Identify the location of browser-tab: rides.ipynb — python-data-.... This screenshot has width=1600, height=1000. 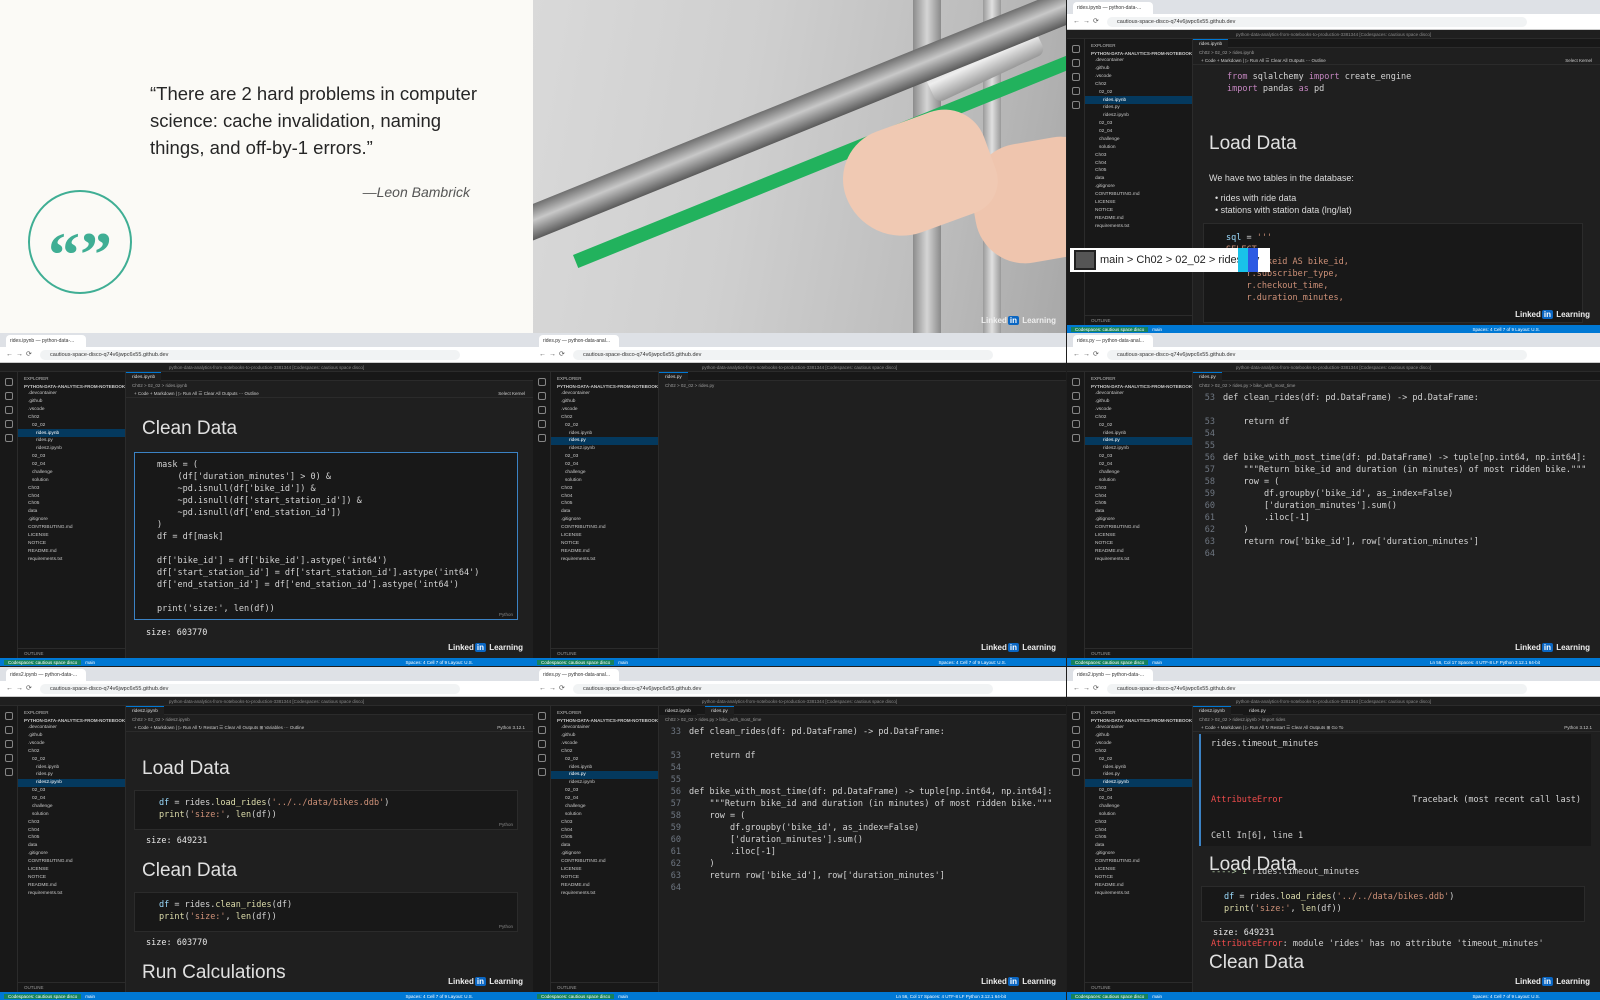
(46, 341).